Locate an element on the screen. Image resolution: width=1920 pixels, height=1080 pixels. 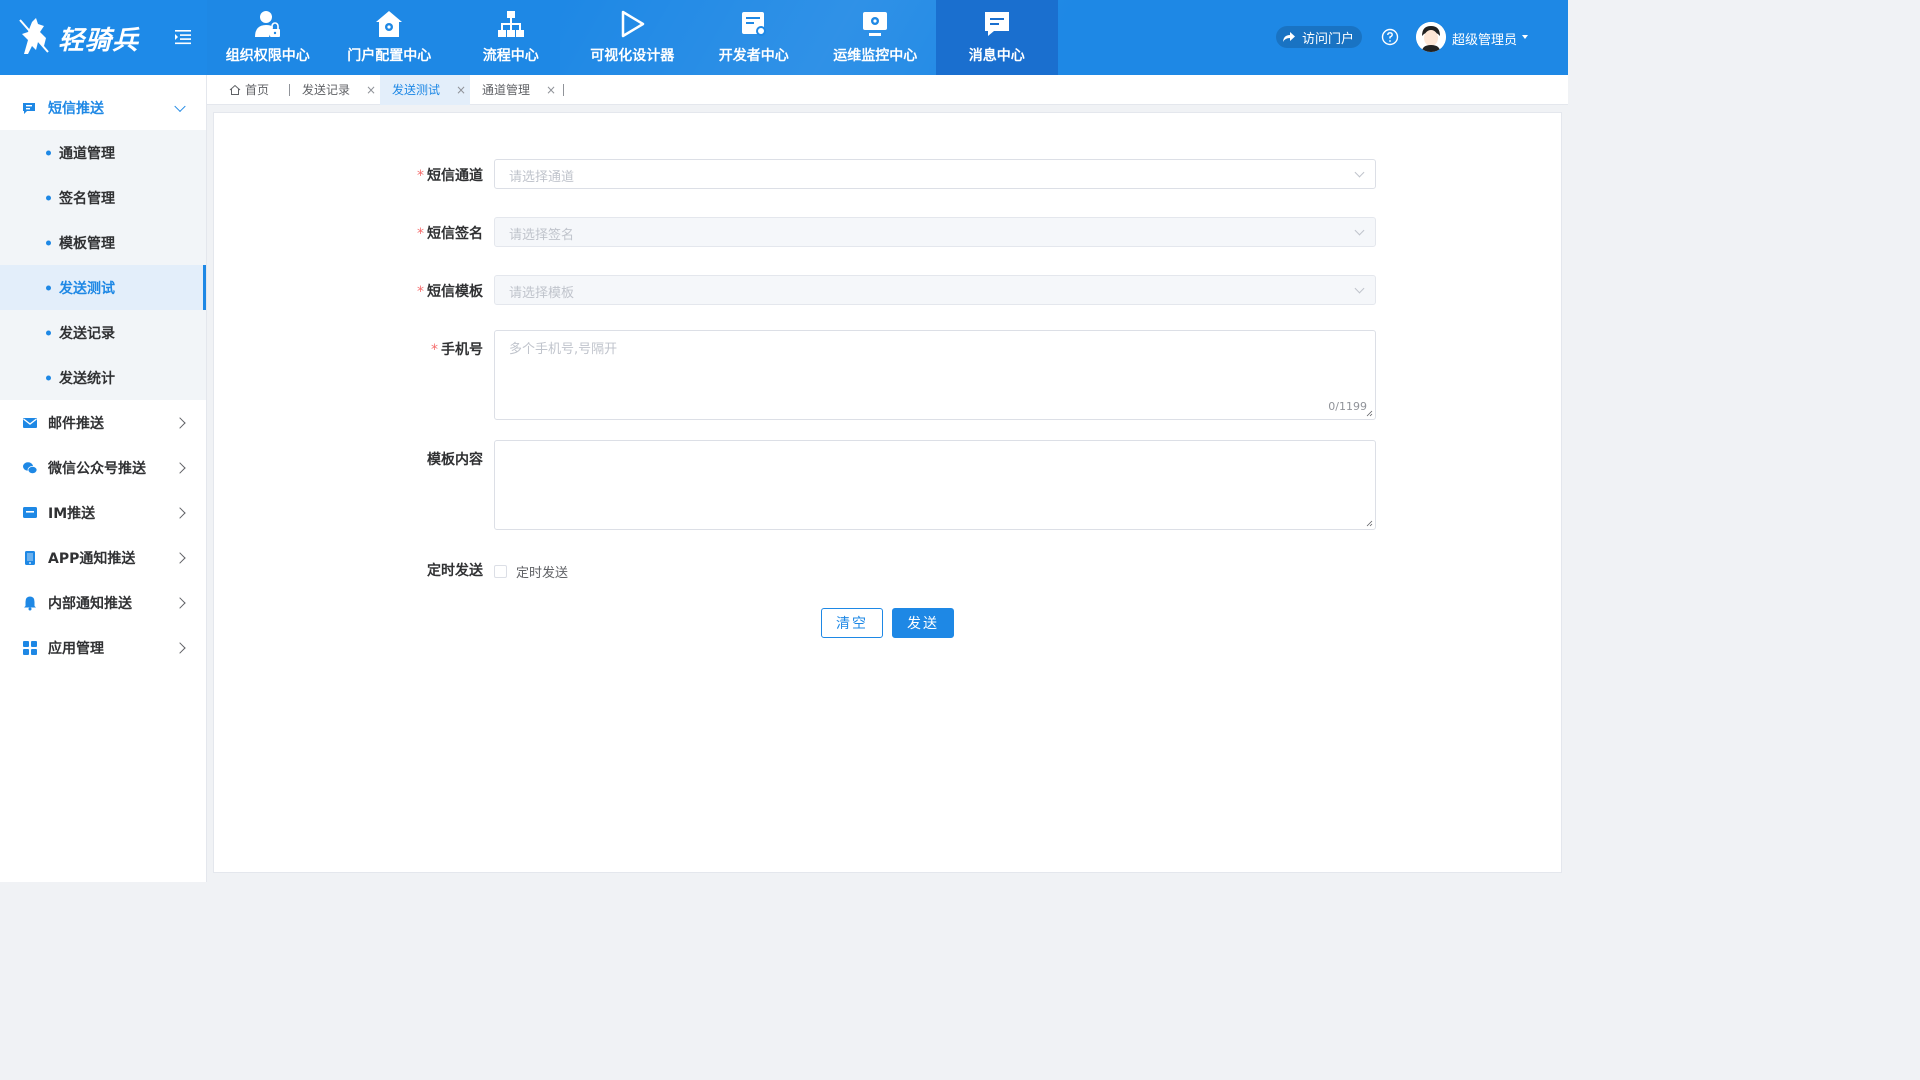
sidebar-item-label: 发送测试 is located at coordinates (87, 288).